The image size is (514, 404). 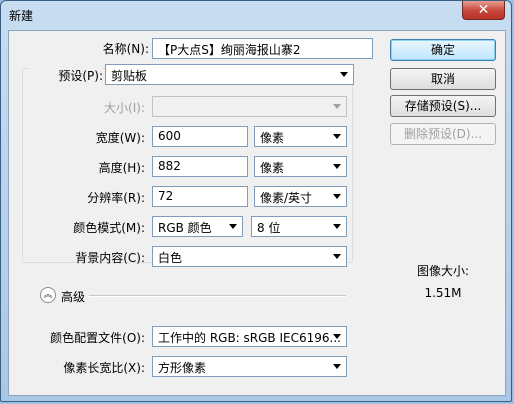 What do you see at coordinates (124, 108) in the screenshot?
I see `size-label: 大小(I):` at bounding box center [124, 108].